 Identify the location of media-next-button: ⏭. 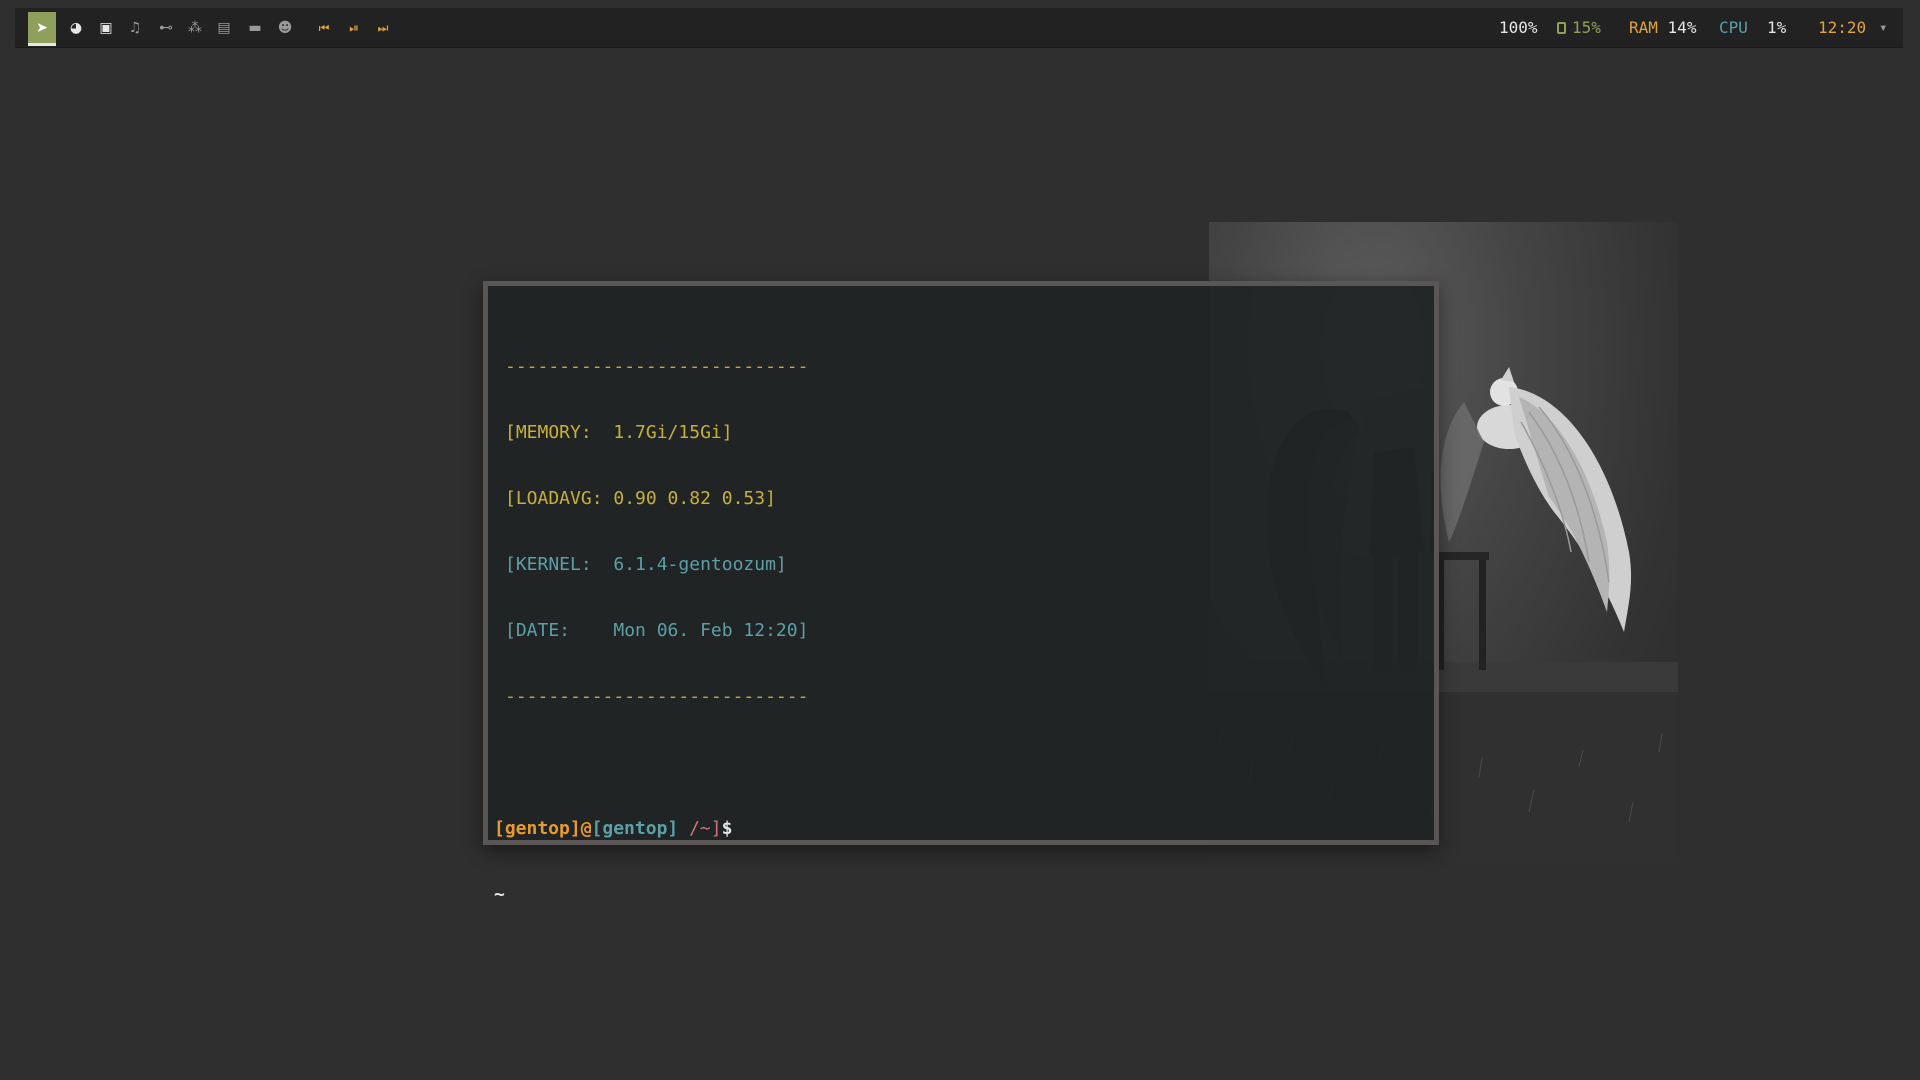
(383, 28).